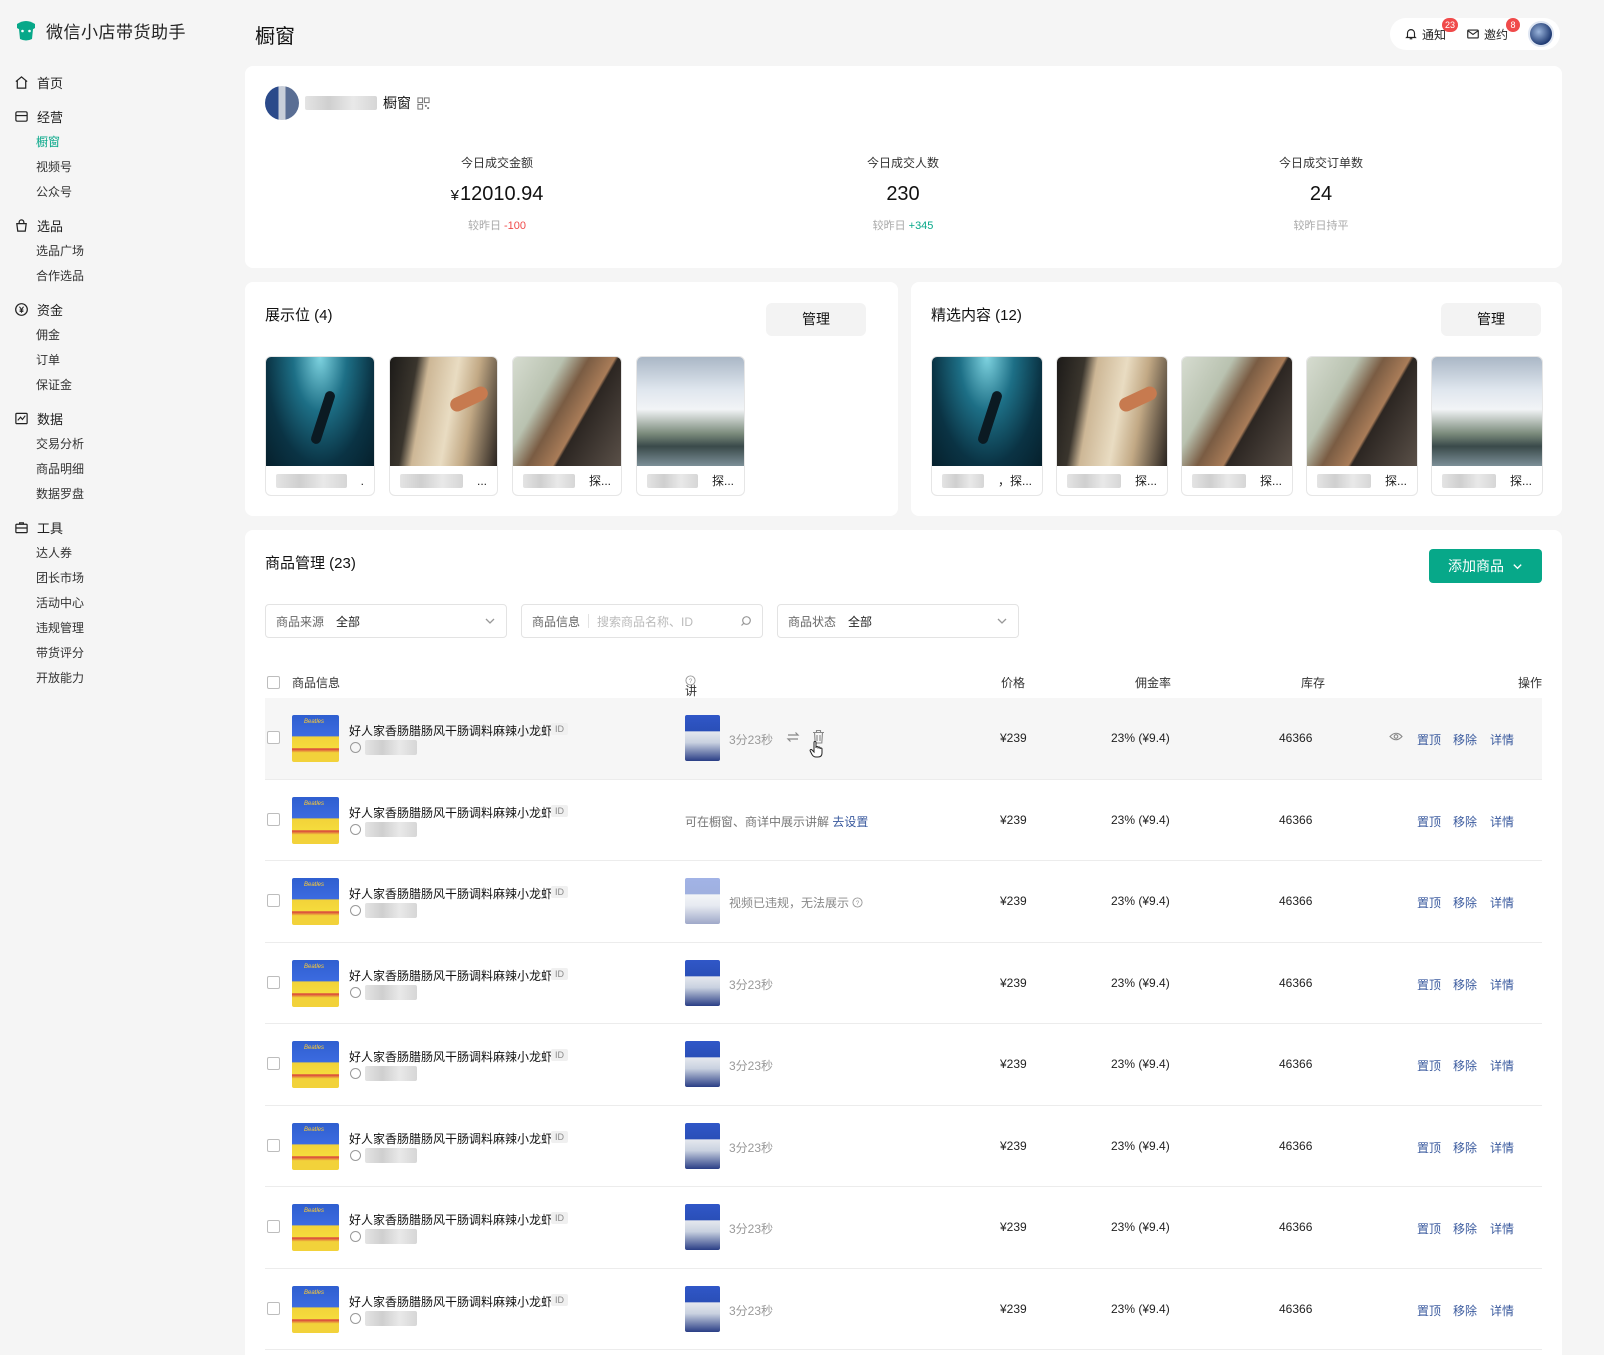 The height and width of the screenshot is (1355, 1604). Describe the element at coordinates (746, 621) in the screenshot. I see `search-icon` at that location.